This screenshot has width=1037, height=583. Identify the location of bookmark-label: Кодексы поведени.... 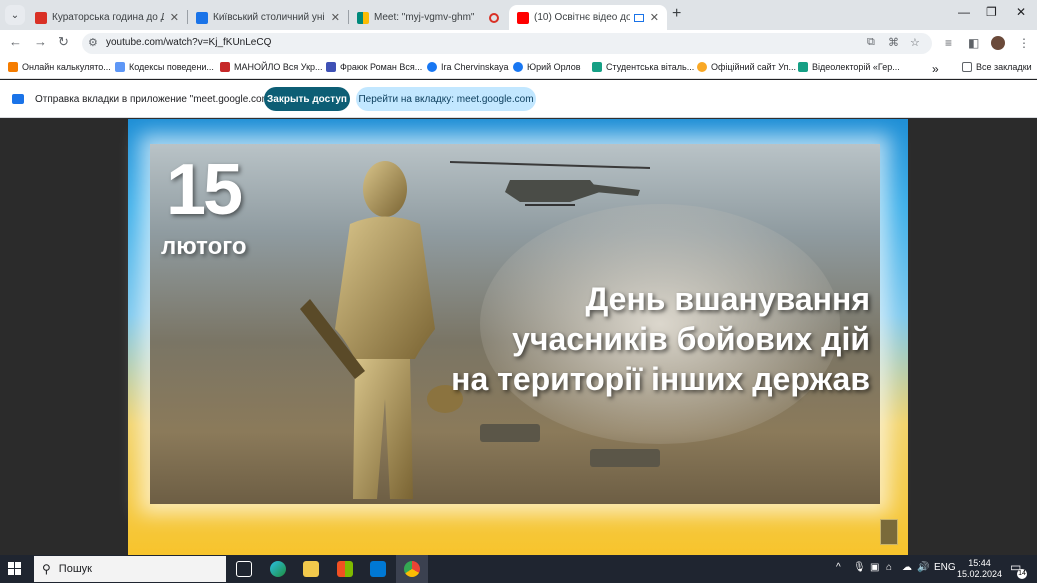
(171, 67).